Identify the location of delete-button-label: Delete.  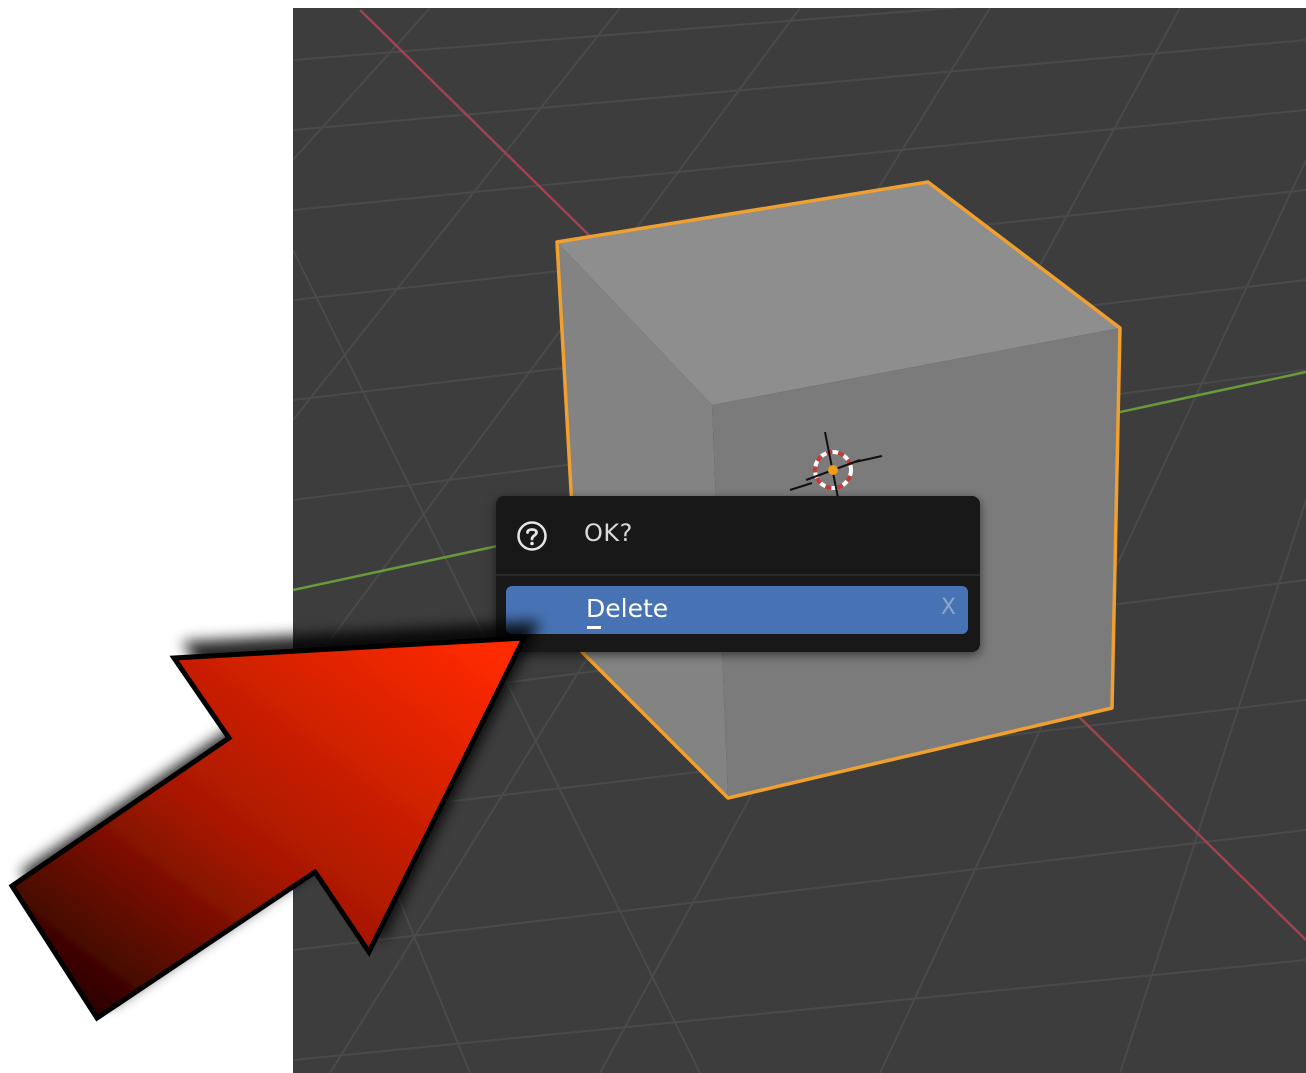
(627, 608).